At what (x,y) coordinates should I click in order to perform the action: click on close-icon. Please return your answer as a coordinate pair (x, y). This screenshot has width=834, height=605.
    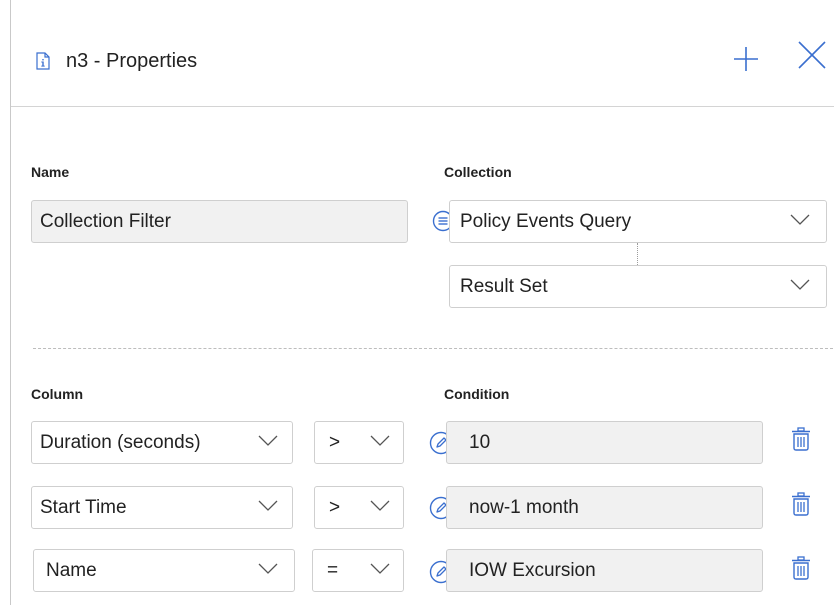
    Looking at the image, I should click on (812, 55).